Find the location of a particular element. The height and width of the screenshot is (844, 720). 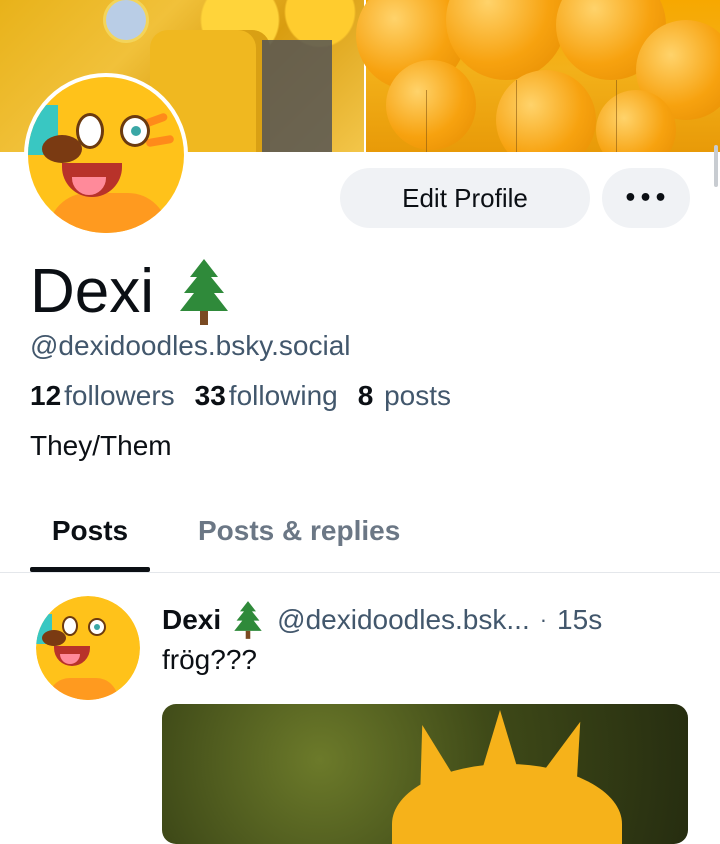

followers-label: followers is located at coordinates (119, 395).